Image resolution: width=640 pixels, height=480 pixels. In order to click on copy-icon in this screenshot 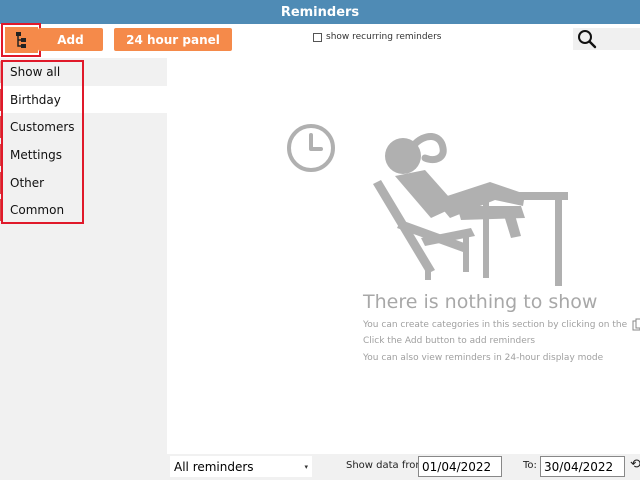, I will do `click(636, 324)`.